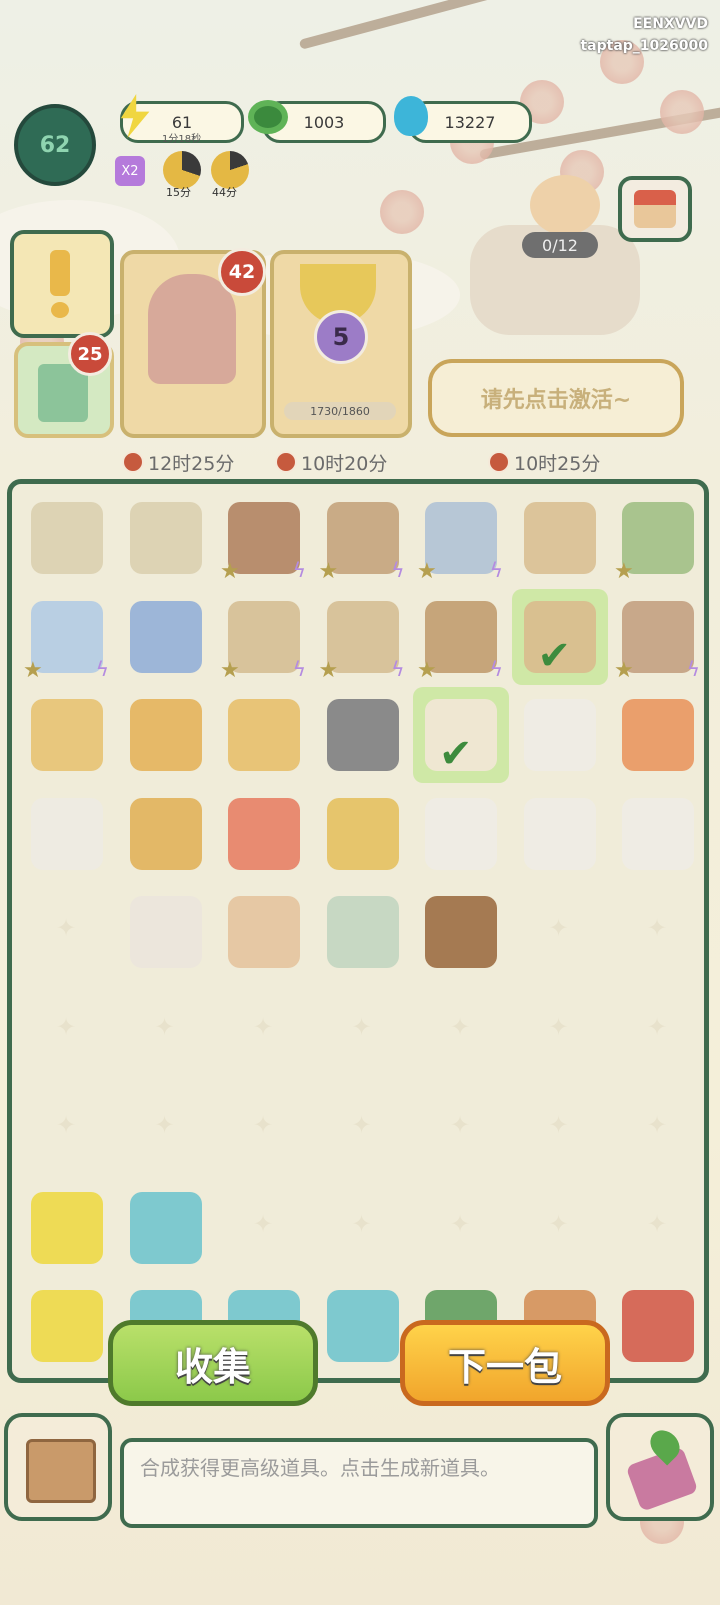 This screenshot has width=720, height=1605. Describe the element at coordinates (565, 205) in the screenshot. I see `worker-portrait` at that location.